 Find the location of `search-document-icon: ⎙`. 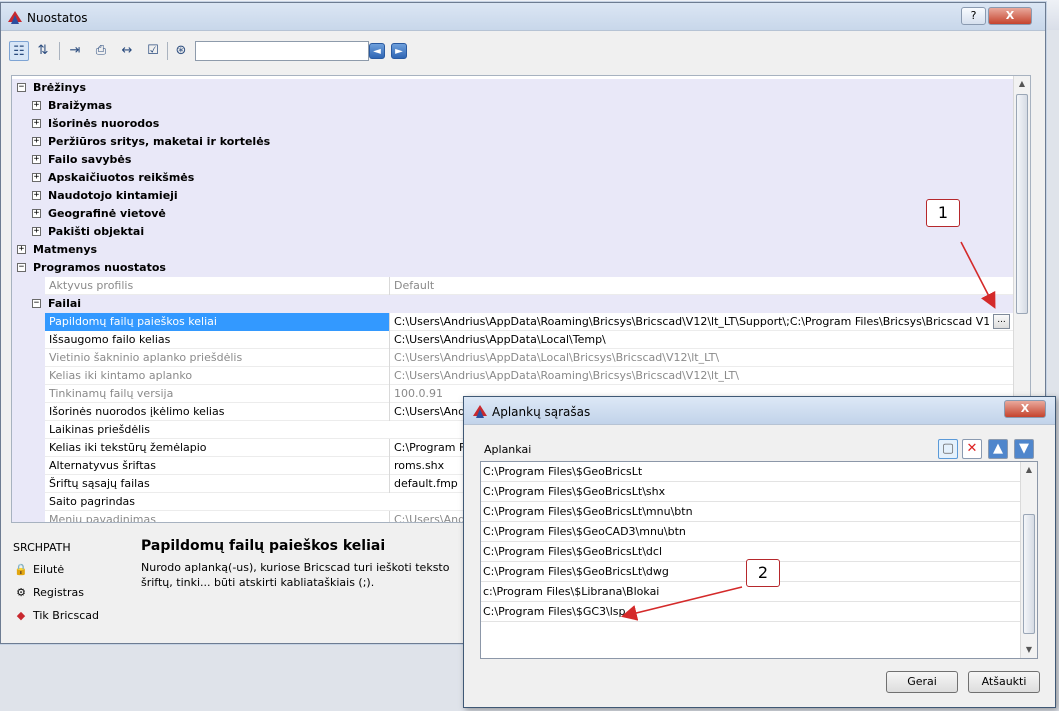

search-document-icon: ⎙ is located at coordinates (101, 51).